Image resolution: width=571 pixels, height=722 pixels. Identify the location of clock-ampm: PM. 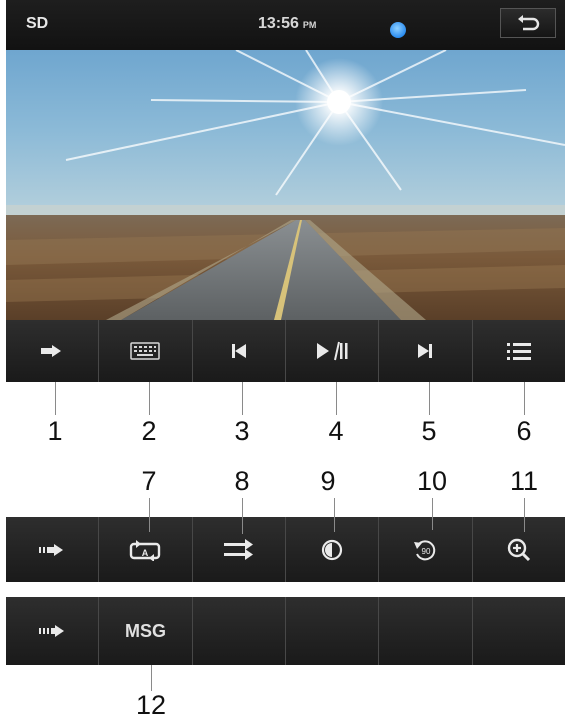
(309, 25).